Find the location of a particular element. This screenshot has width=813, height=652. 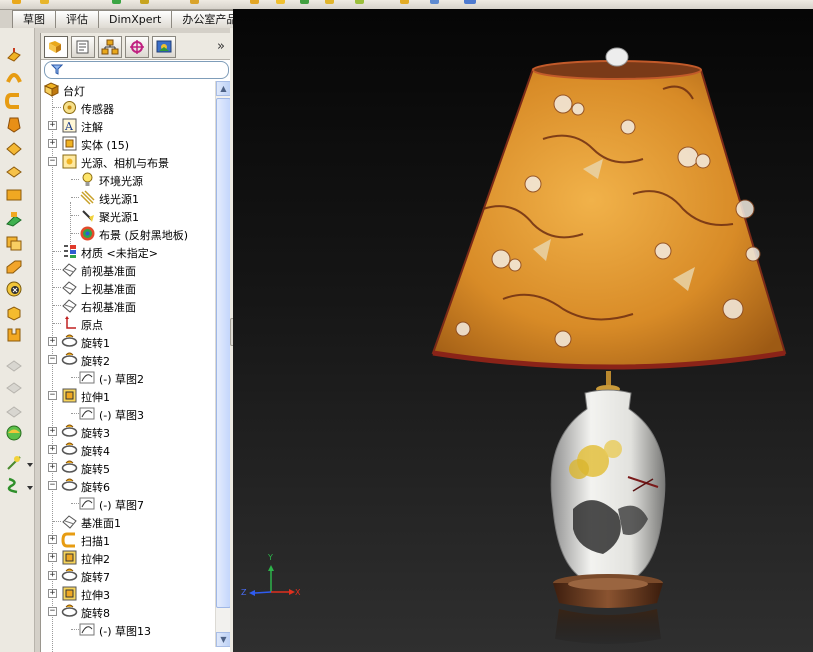

tree-item-label: 前视基准面 is located at coordinates (108, 271).